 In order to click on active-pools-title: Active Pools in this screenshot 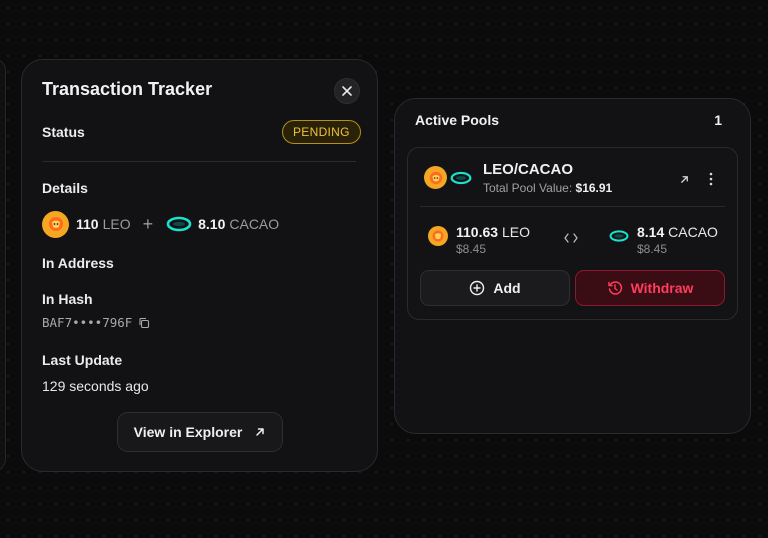, I will do `click(457, 120)`.